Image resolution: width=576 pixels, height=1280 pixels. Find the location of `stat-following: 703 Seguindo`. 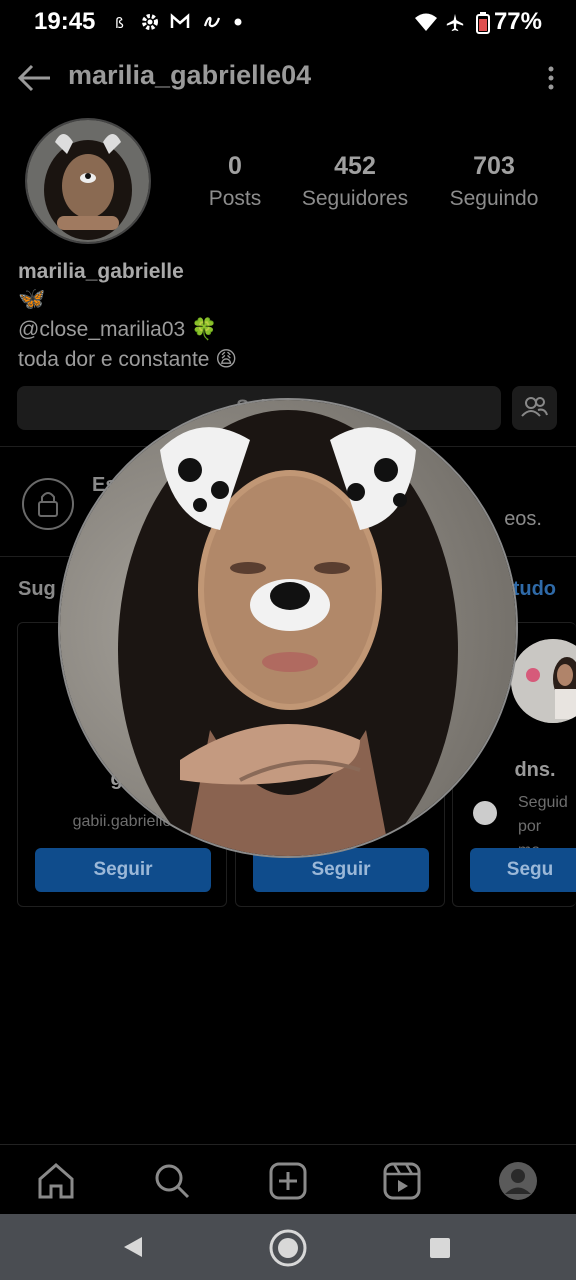

stat-following: 703 Seguindo is located at coordinates (494, 181).